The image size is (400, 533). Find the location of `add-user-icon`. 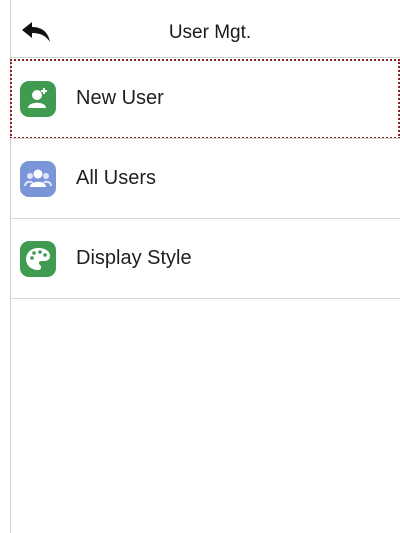

add-user-icon is located at coordinates (38, 99).